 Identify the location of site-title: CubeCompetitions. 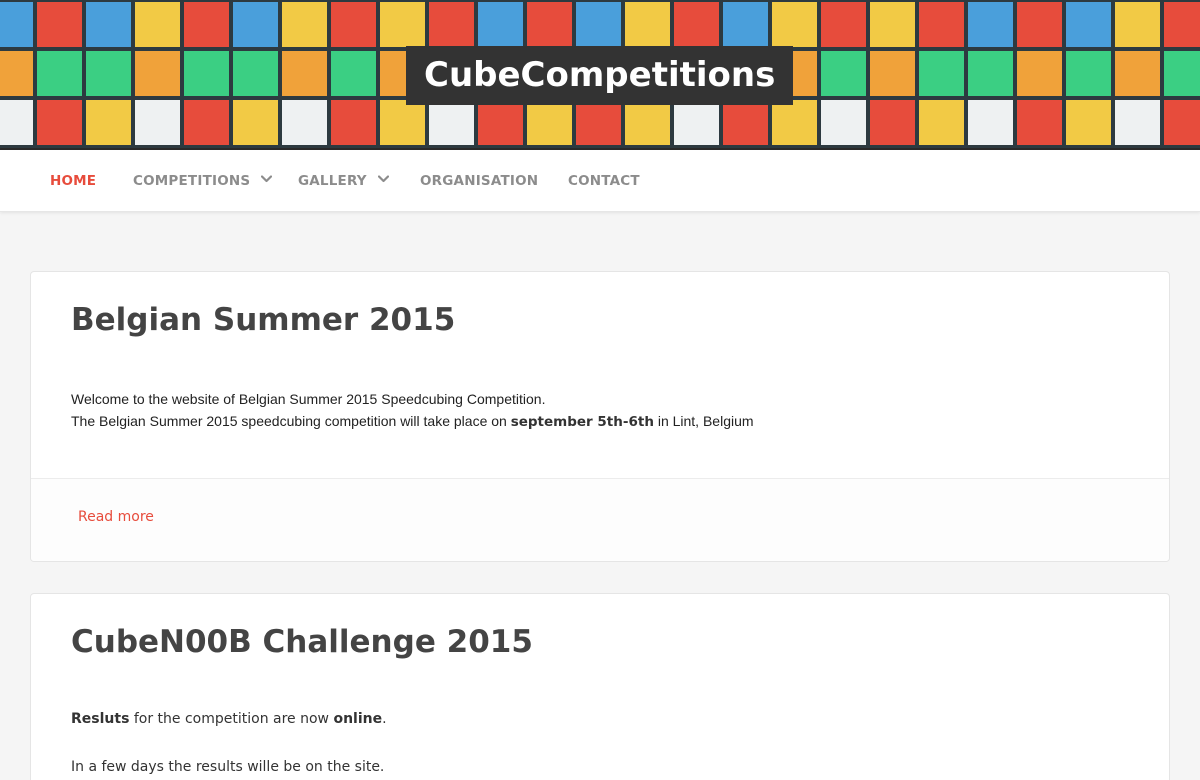
(600, 75).